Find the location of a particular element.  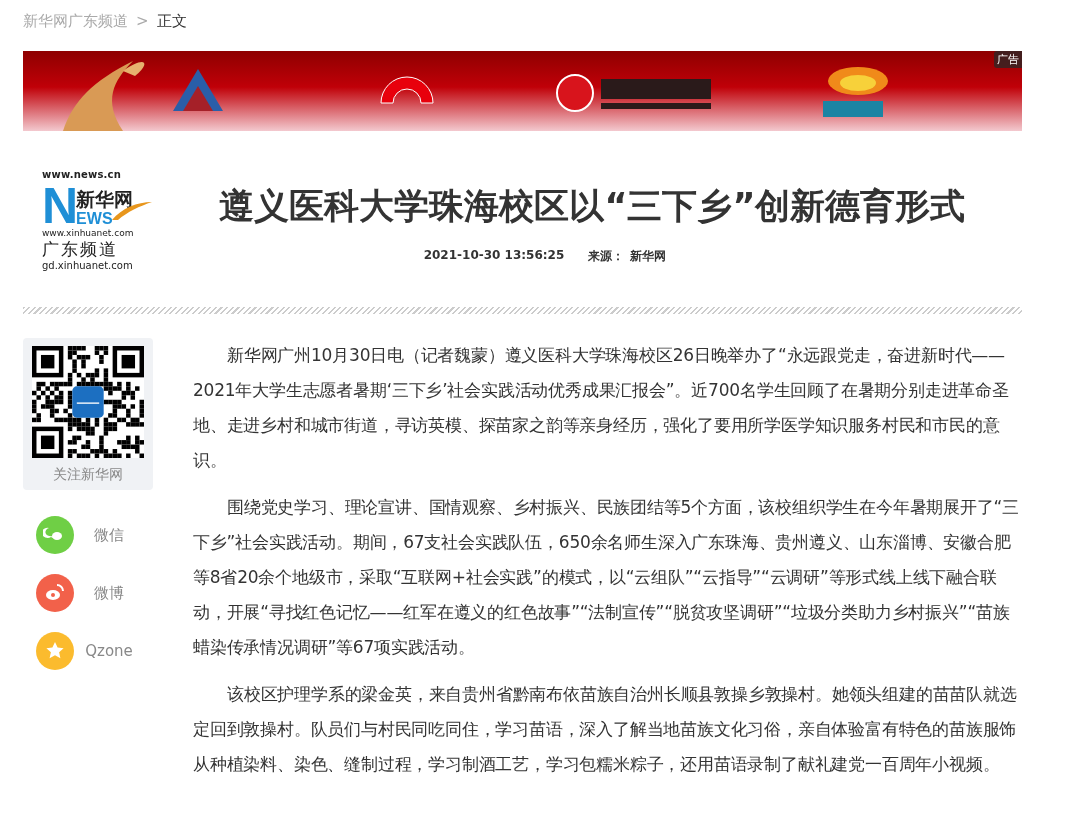

logo-domain: www.news.cn is located at coordinates (82, 174).